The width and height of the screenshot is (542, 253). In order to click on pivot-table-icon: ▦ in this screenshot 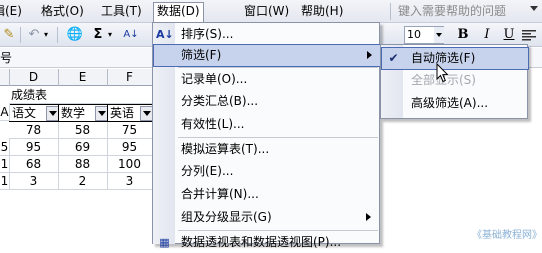, I will do `click(164, 242)`.